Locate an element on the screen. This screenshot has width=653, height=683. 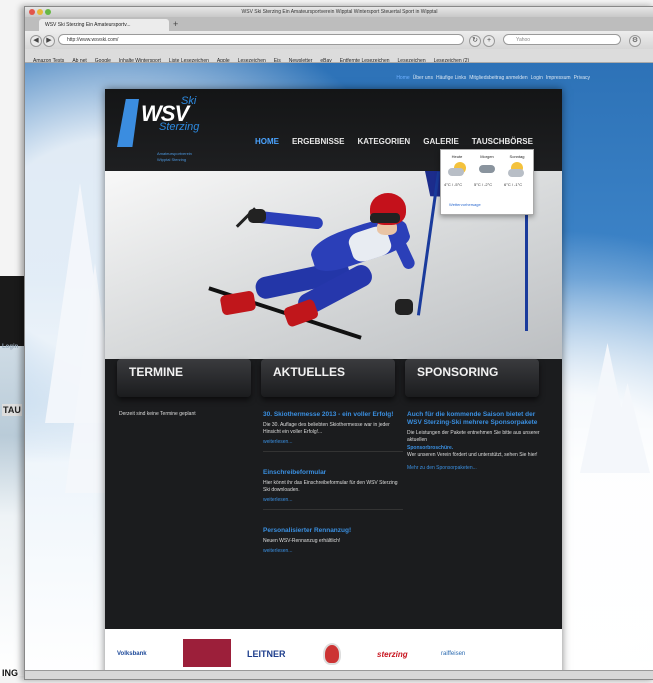
add-bookmark-button: + is located at coordinates (489, 41).